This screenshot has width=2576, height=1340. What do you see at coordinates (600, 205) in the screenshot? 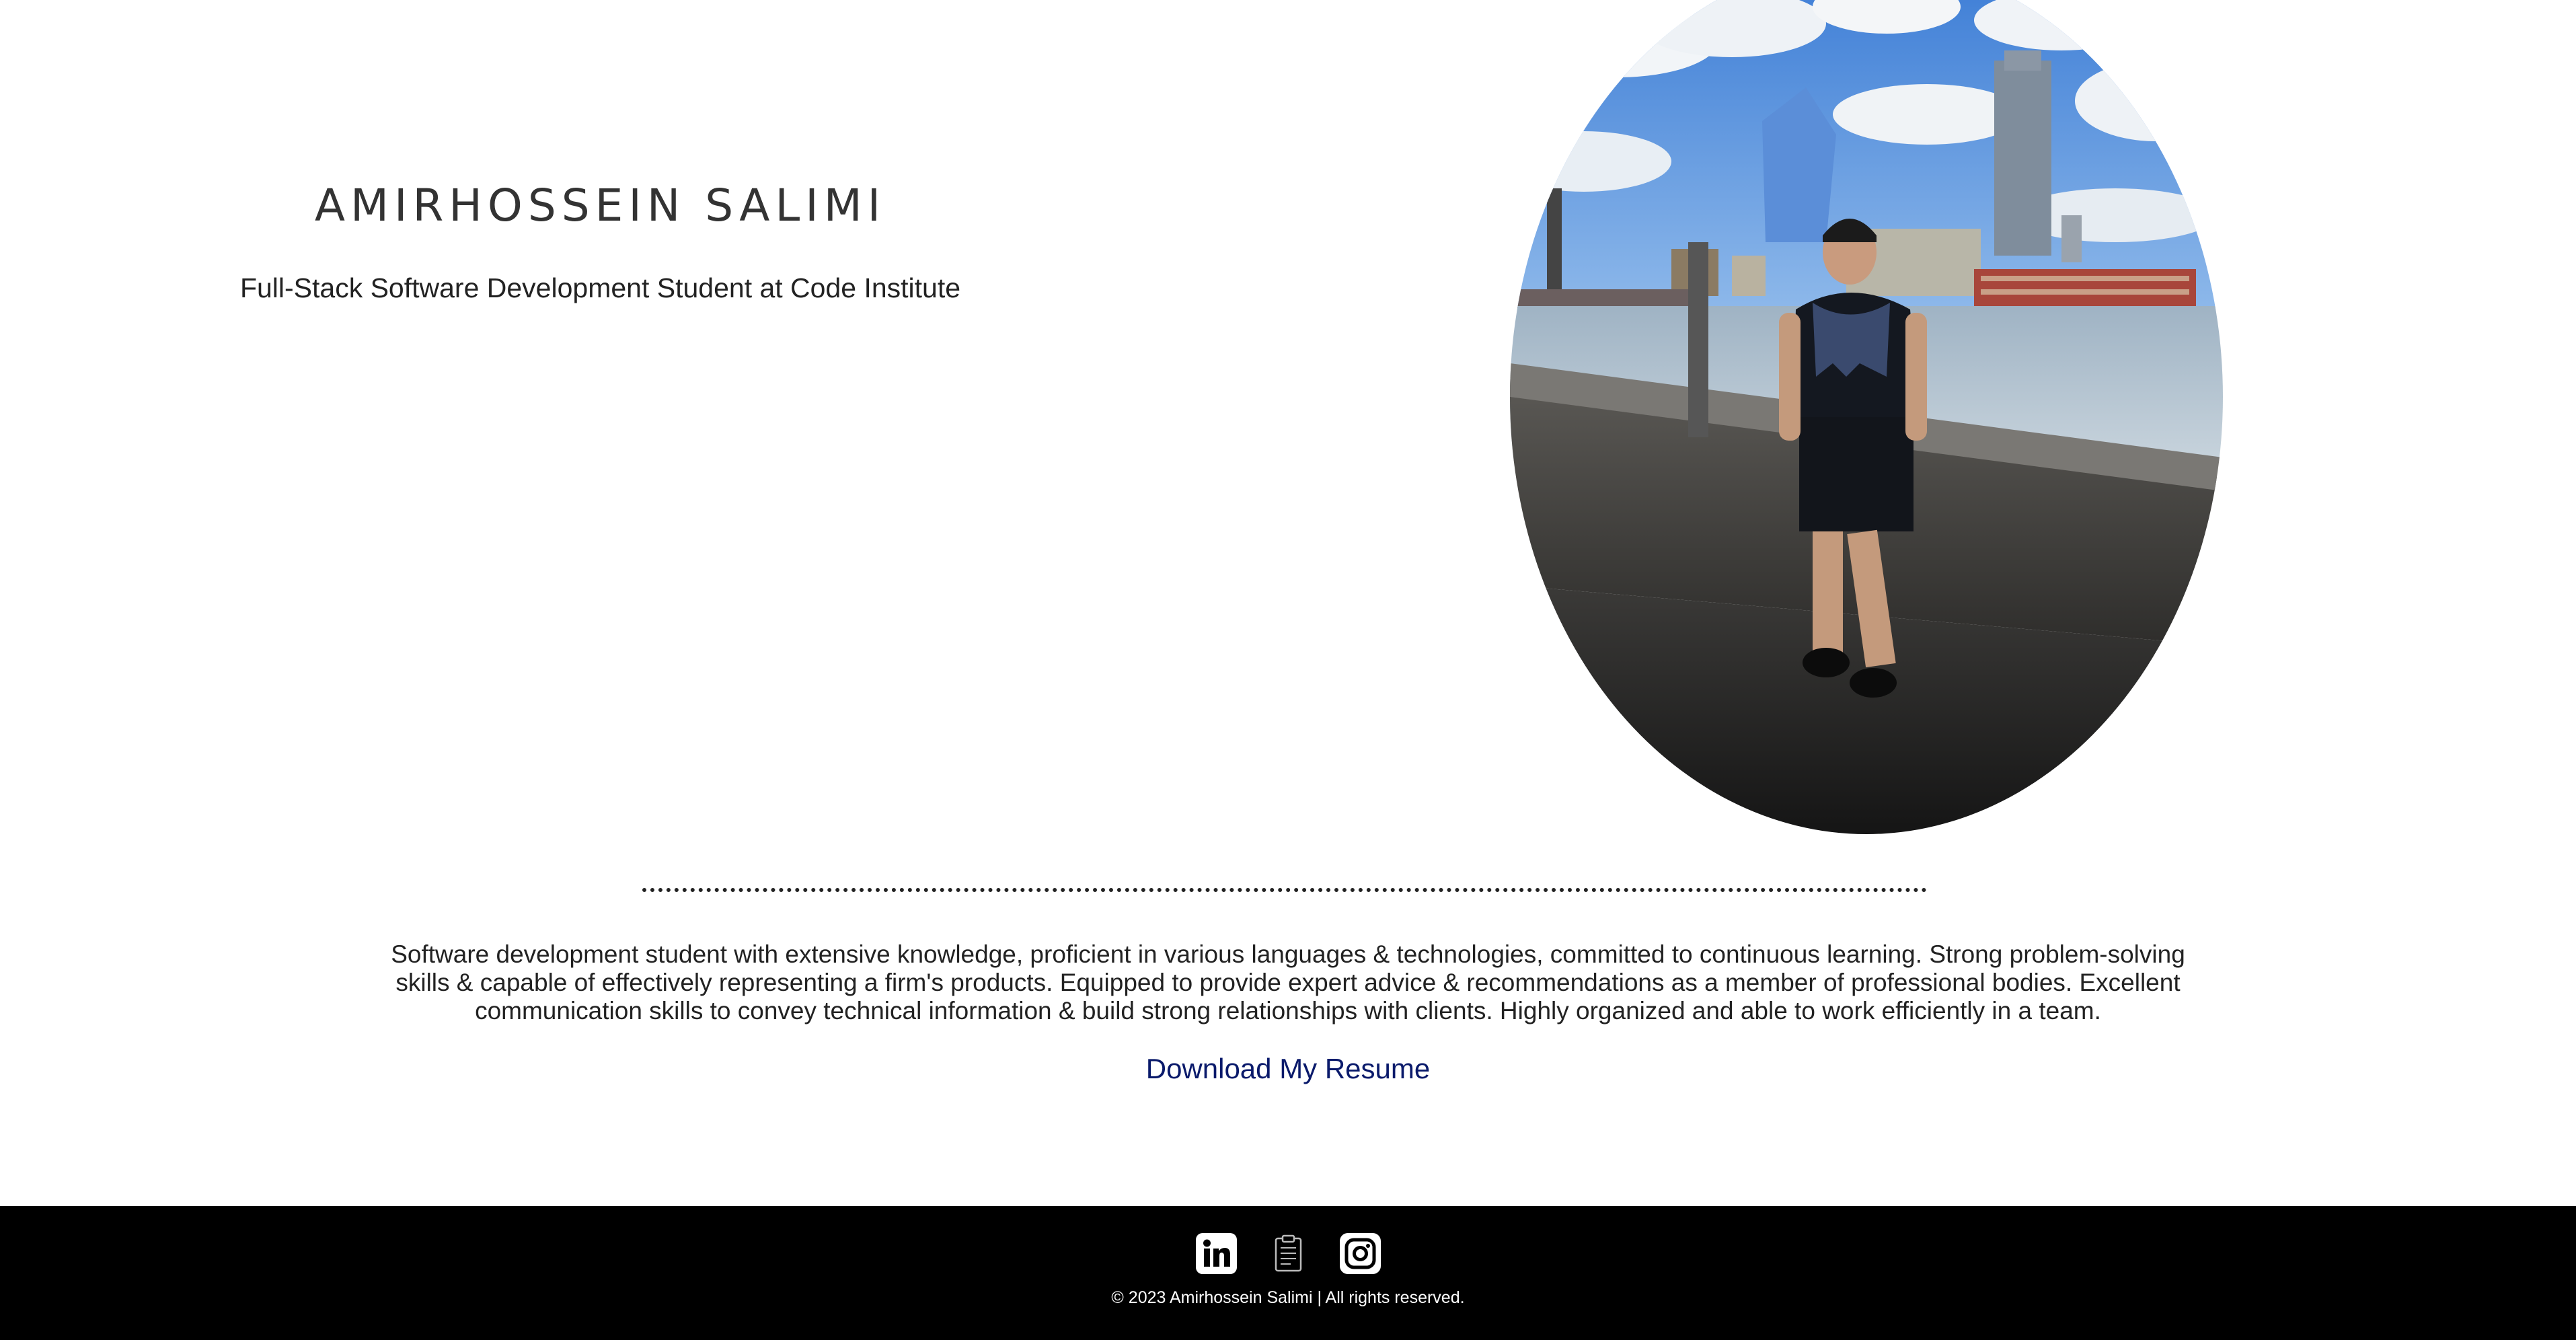
I see `hero-name: AMIRHOSSEIN SALIMI` at bounding box center [600, 205].